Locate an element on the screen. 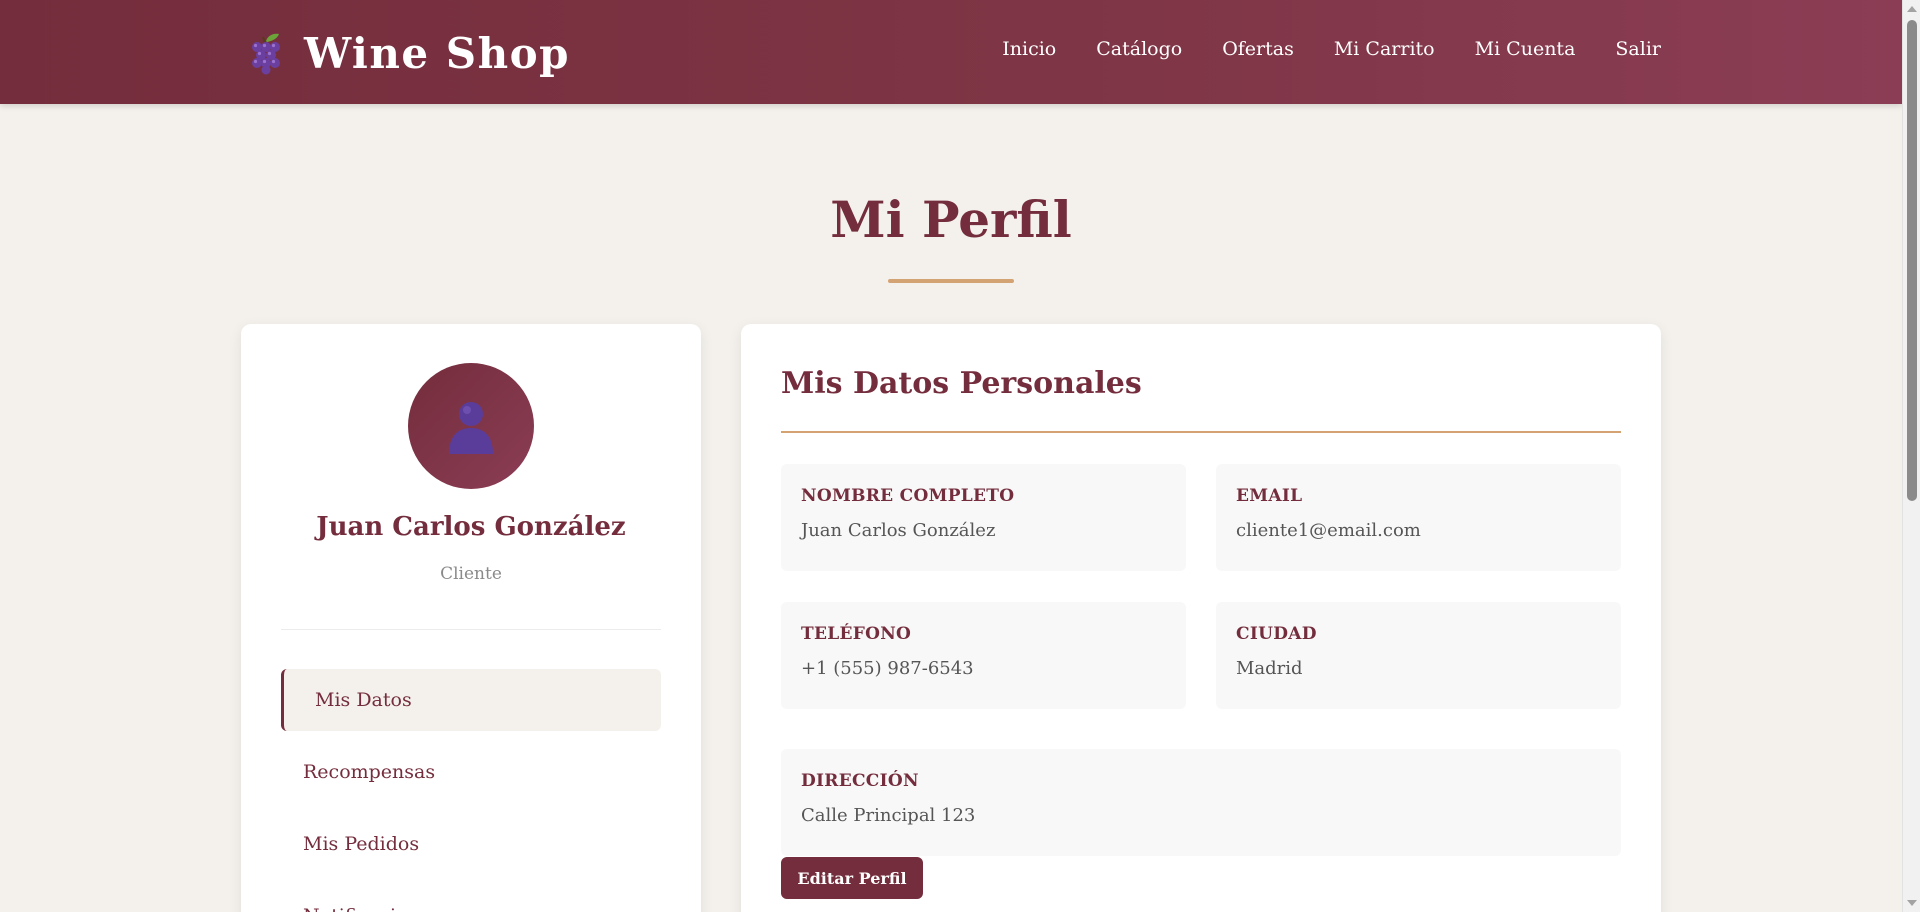  sidebar-item-mis-pedidos: Mis Pedidos is located at coordinates (471, 844).